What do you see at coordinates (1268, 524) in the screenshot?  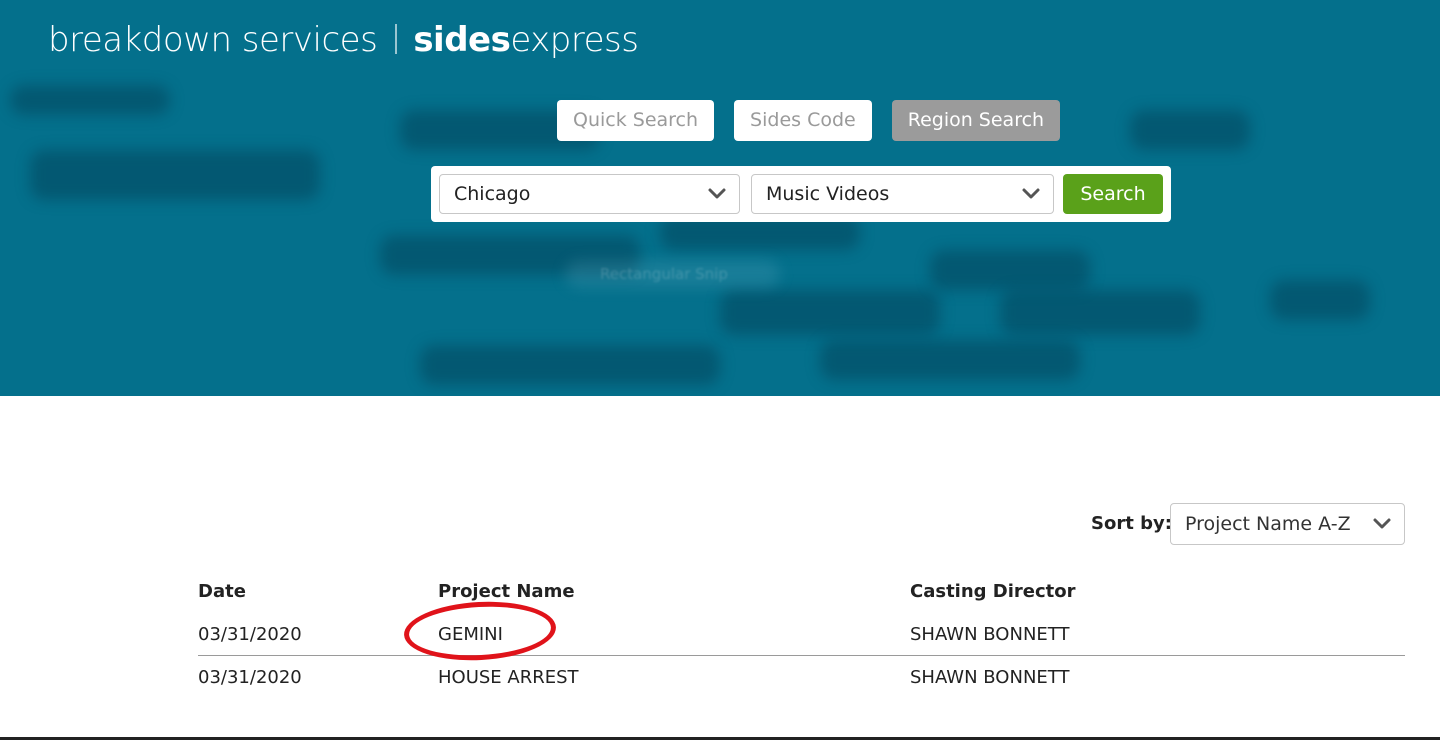 I see `sort-select-value: Project Name A-Z` at bounding box center [1268, 524].